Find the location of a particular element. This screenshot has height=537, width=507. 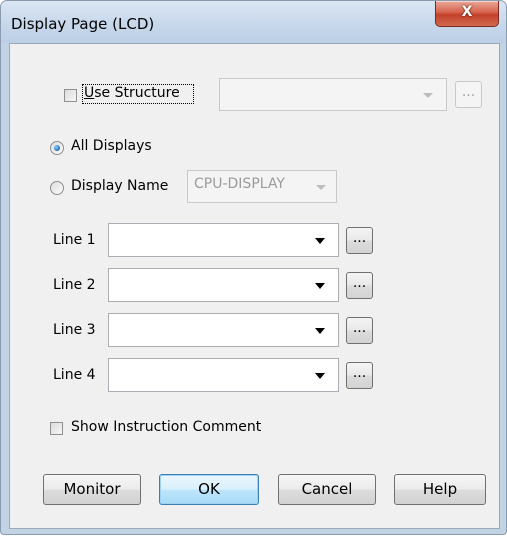

title-bar: Display Page (LCD) X is located at coordinates (253, 22).